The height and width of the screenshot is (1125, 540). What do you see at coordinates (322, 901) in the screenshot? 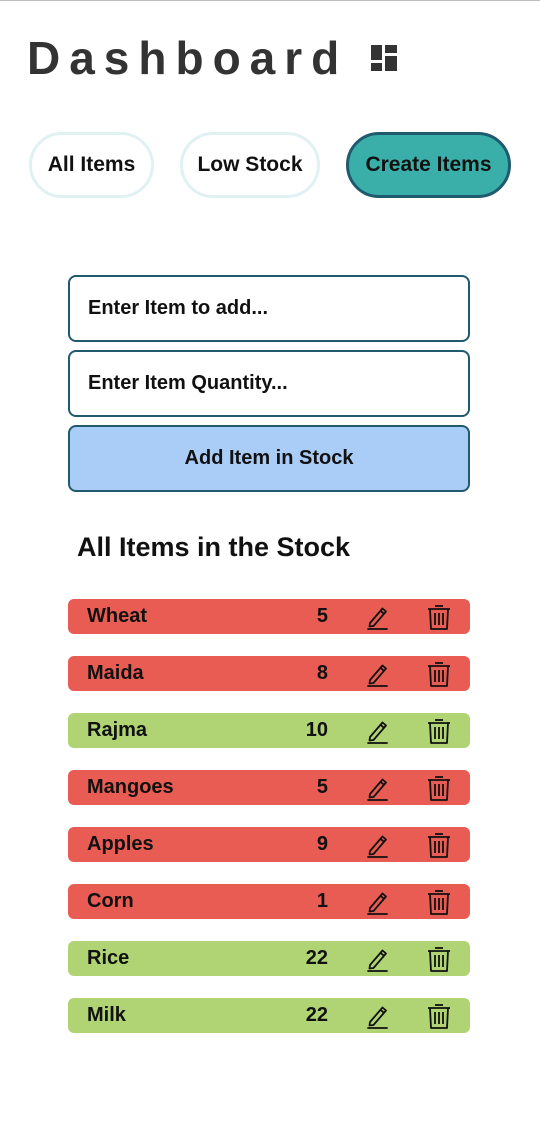
I see `item-quantity: 1` at bounding box center [322, 901].